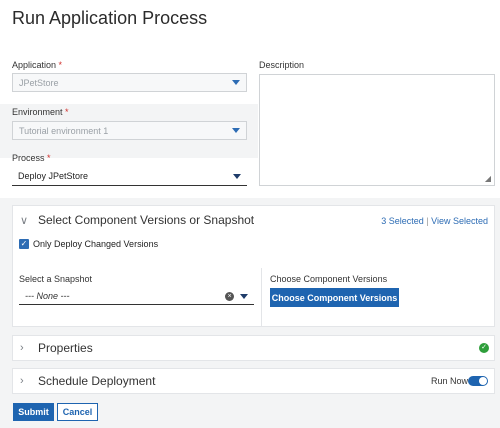  I want to click on check-circle-icon: ✓, so click(484, 348).